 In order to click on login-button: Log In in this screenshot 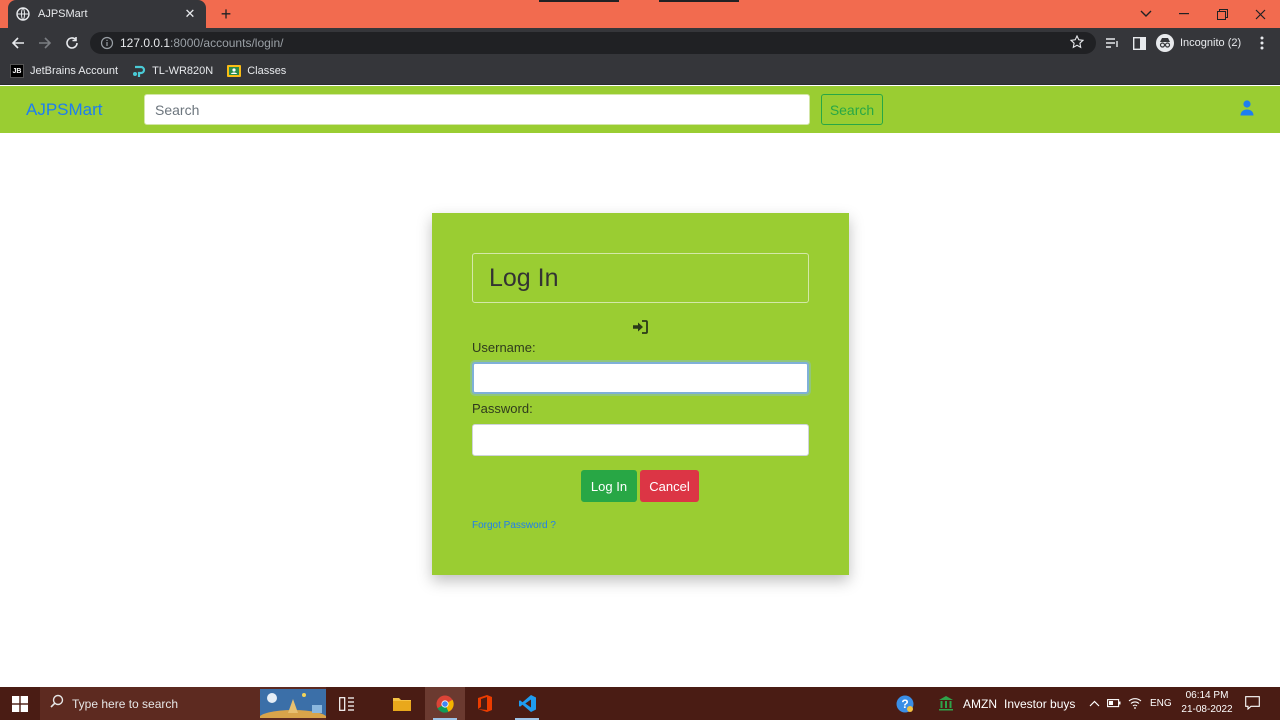, I will do `click(609, 486)`.